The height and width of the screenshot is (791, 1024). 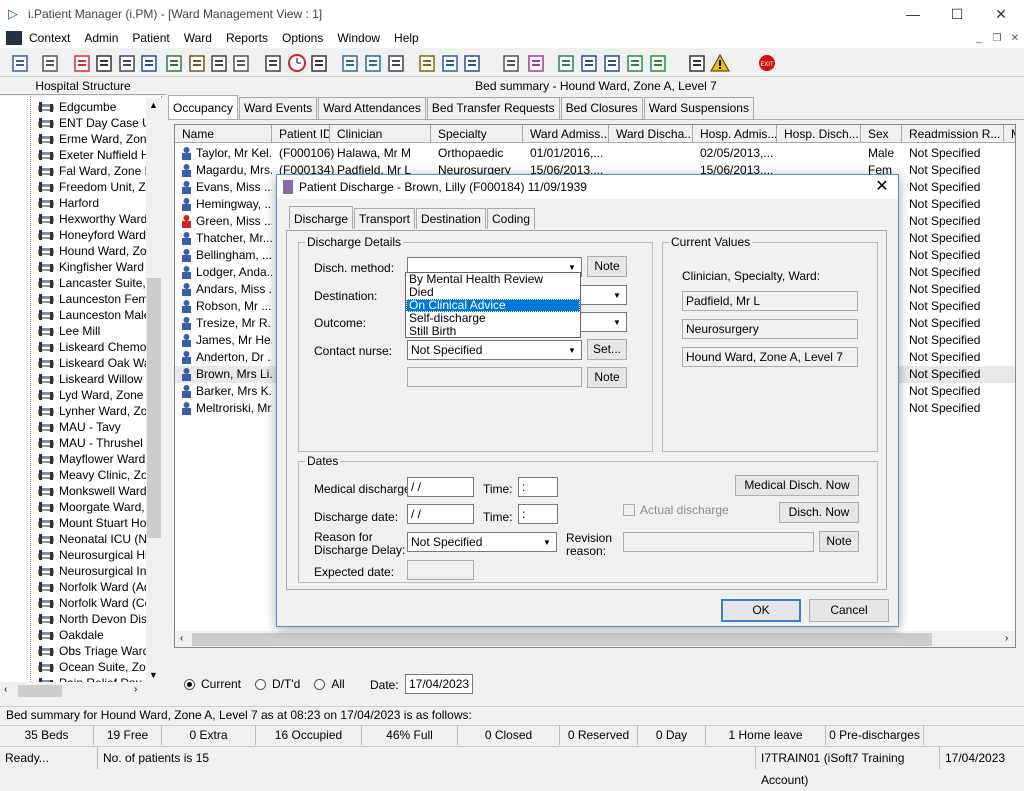 What do you see at coordinates (595, 639) in the screenshot?
I see `grid-horizontal-scrollbar: ‹ ›` at bounding box center [595, 639].